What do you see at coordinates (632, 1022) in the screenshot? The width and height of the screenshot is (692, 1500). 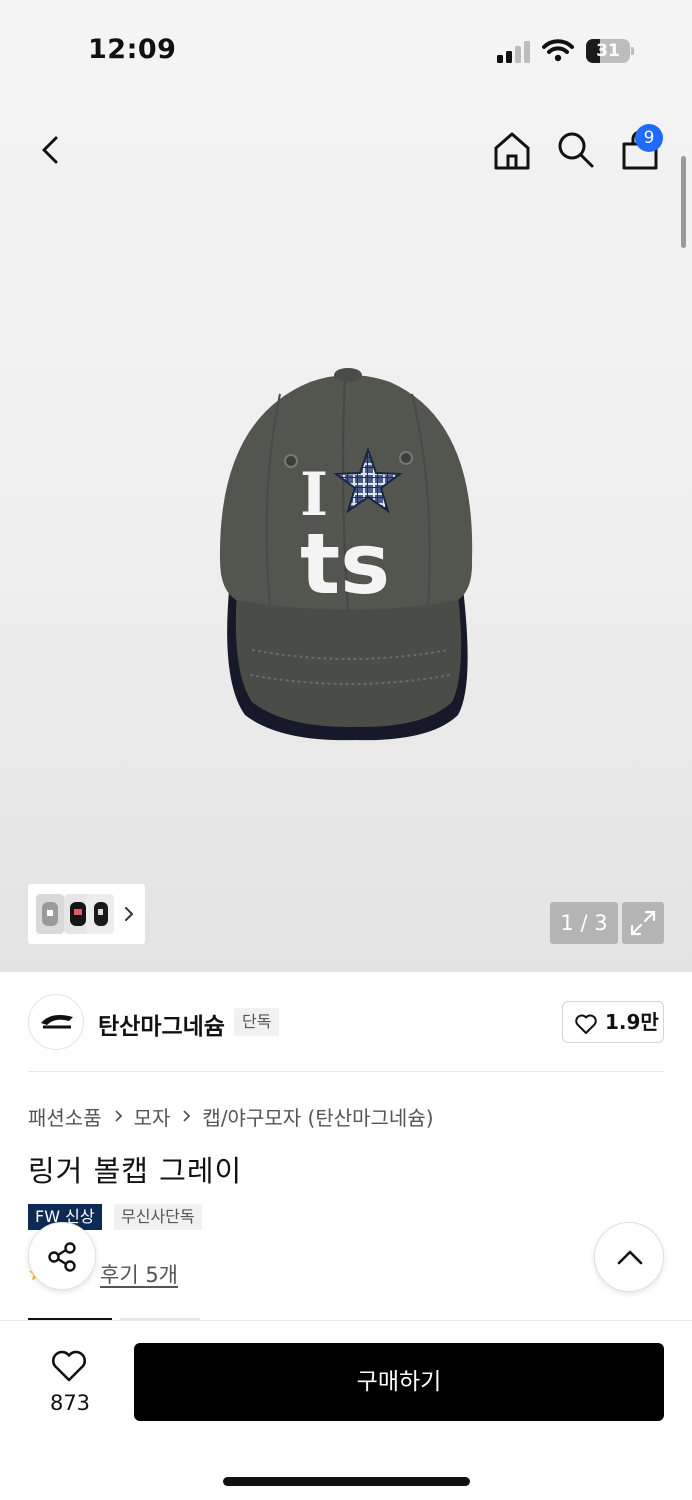 I see `brand-like-count: 1.9만` at bounding box center [632, 1022].